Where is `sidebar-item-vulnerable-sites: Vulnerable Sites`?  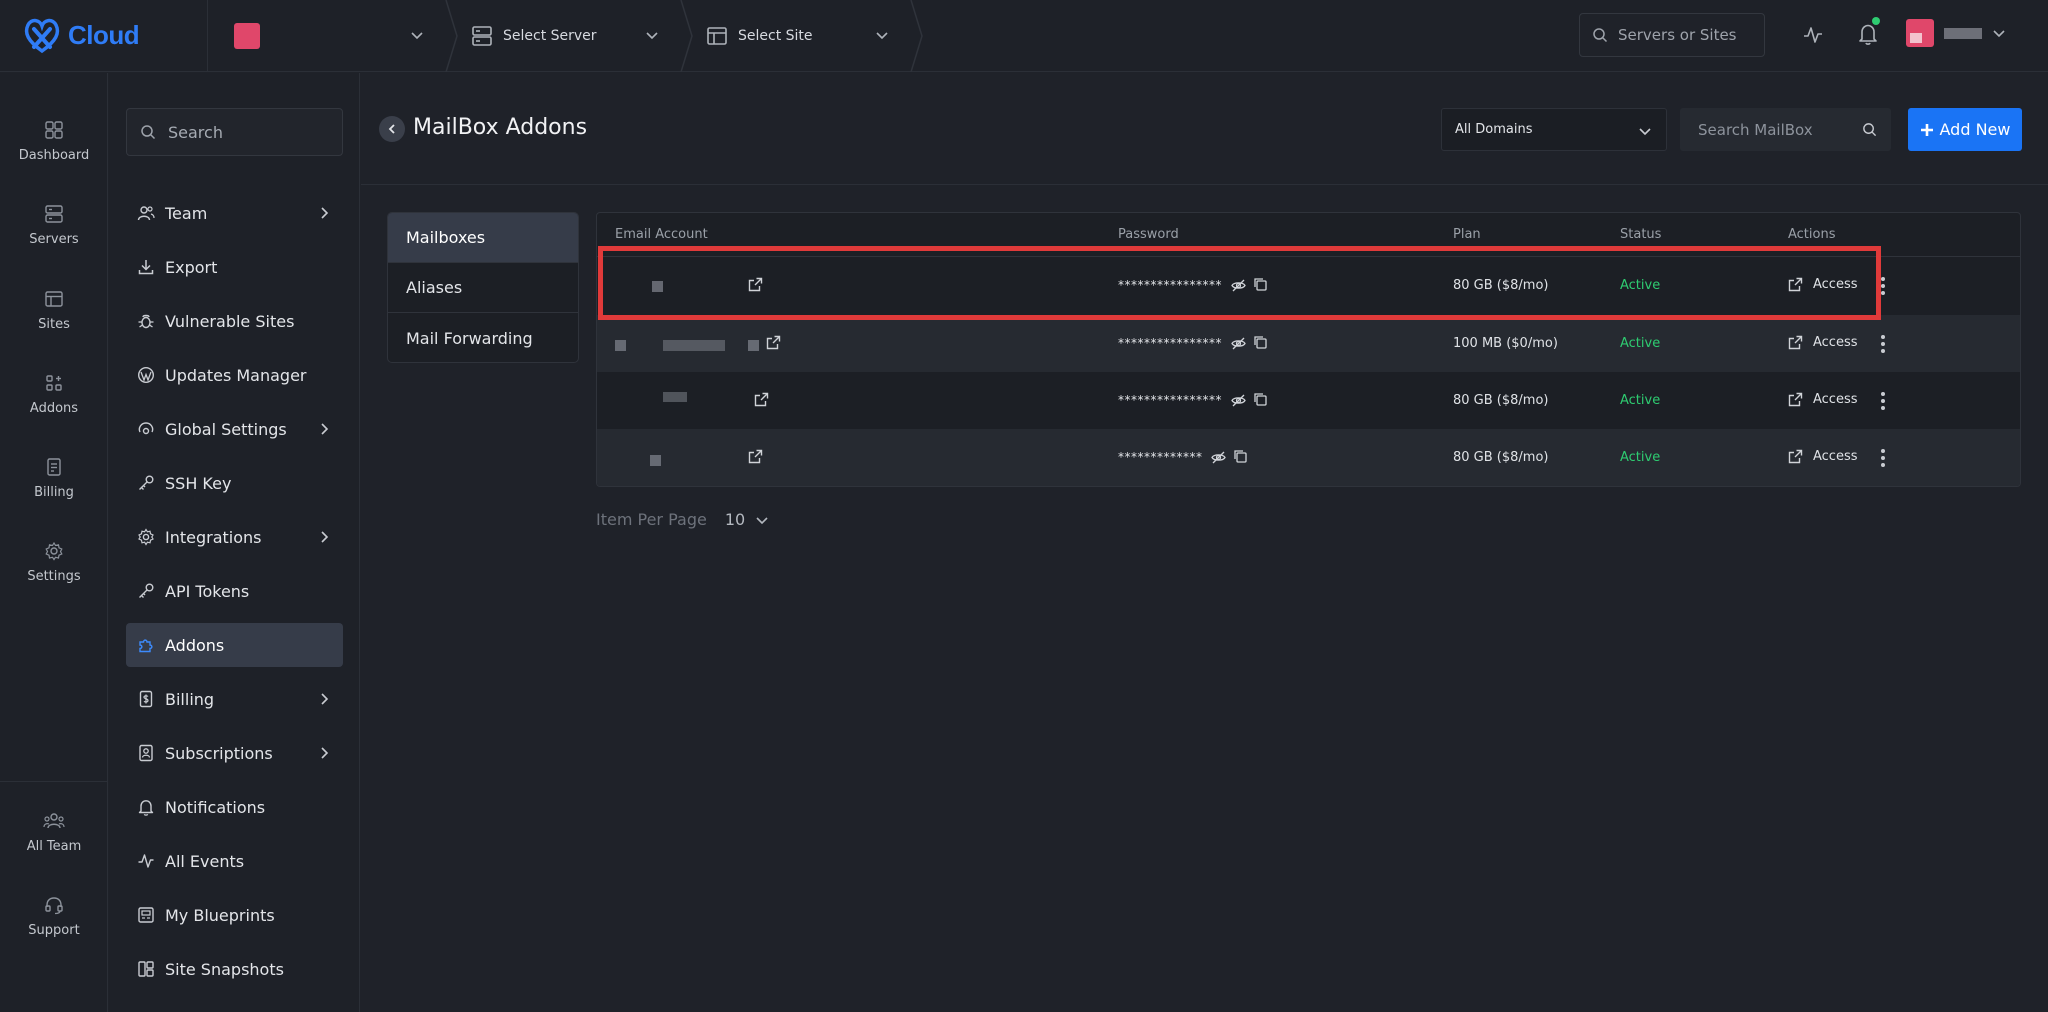
sidebar-item-vulnerable-sites: Vulnerable Sites is located at coordinates (234, 321).